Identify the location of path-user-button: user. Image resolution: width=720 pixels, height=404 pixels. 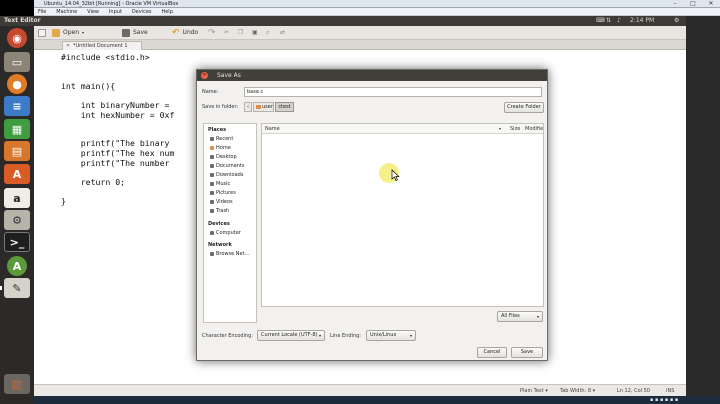
(263, 107).